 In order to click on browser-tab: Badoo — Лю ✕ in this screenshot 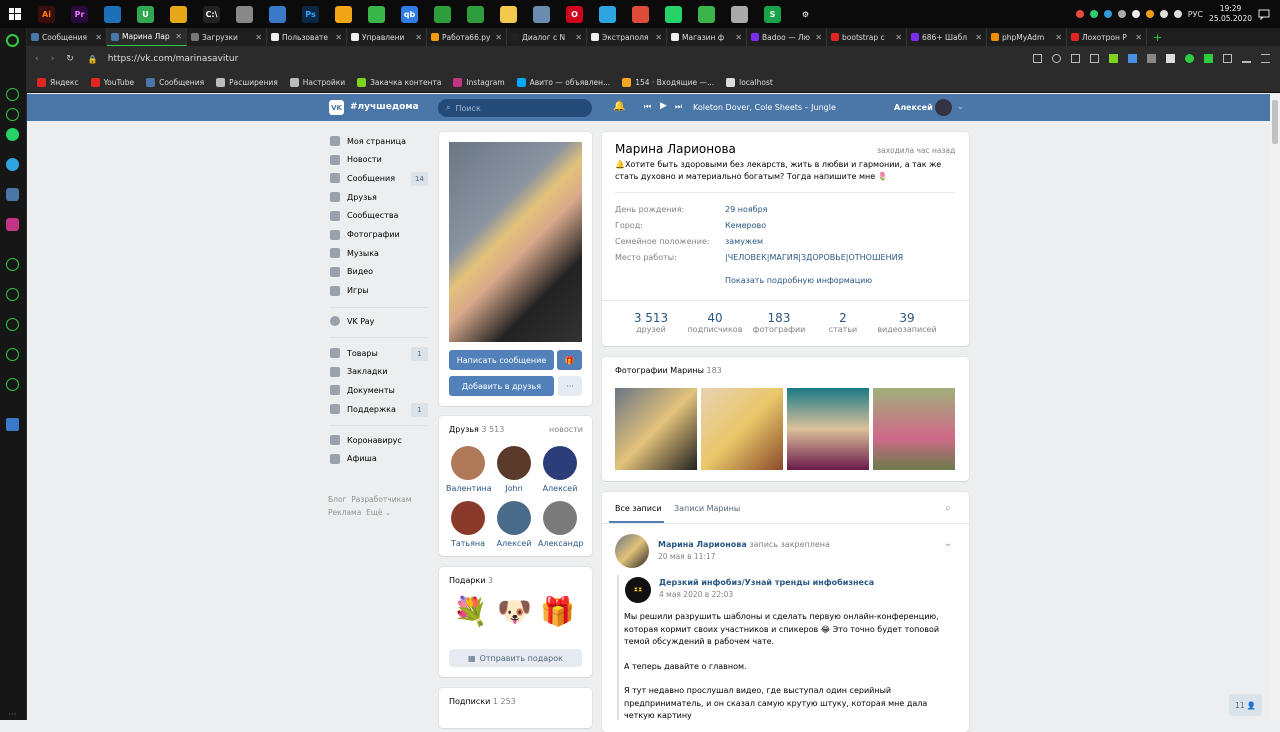, I will do `click(787, 37)`.